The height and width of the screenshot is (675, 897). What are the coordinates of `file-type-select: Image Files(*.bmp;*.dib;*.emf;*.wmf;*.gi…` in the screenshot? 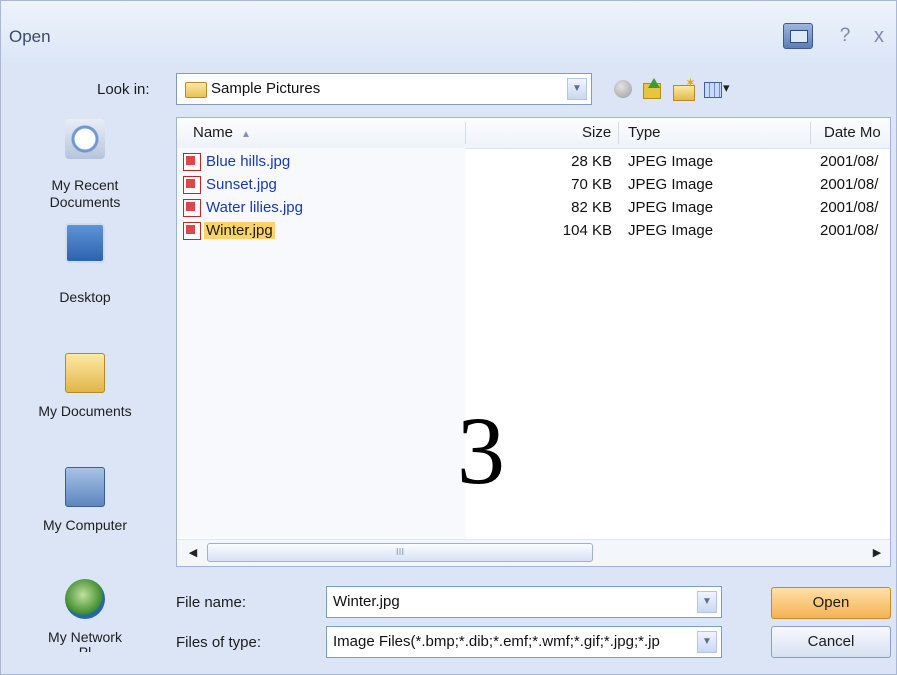 It's located at (524, 642).